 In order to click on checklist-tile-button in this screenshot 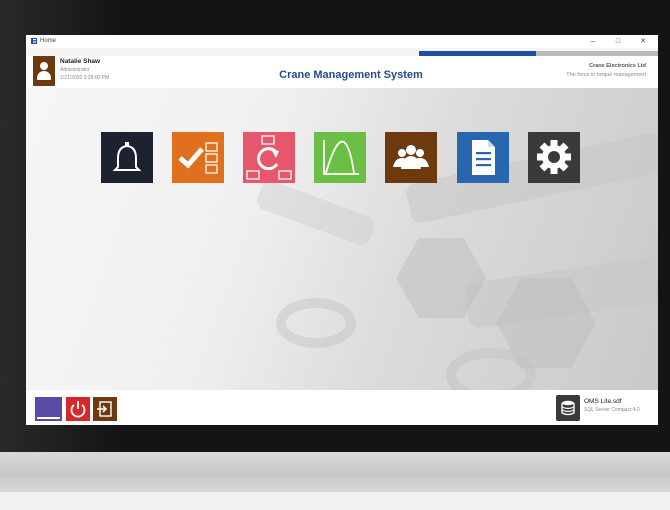, I will do `click(198, 157)`.